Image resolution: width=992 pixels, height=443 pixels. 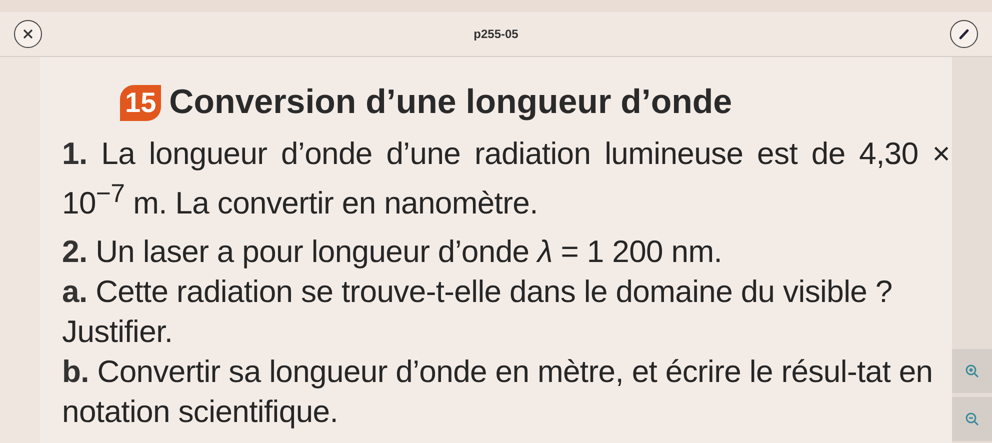 I want to click on document-title: p255-05, so click(x=496, y=34).